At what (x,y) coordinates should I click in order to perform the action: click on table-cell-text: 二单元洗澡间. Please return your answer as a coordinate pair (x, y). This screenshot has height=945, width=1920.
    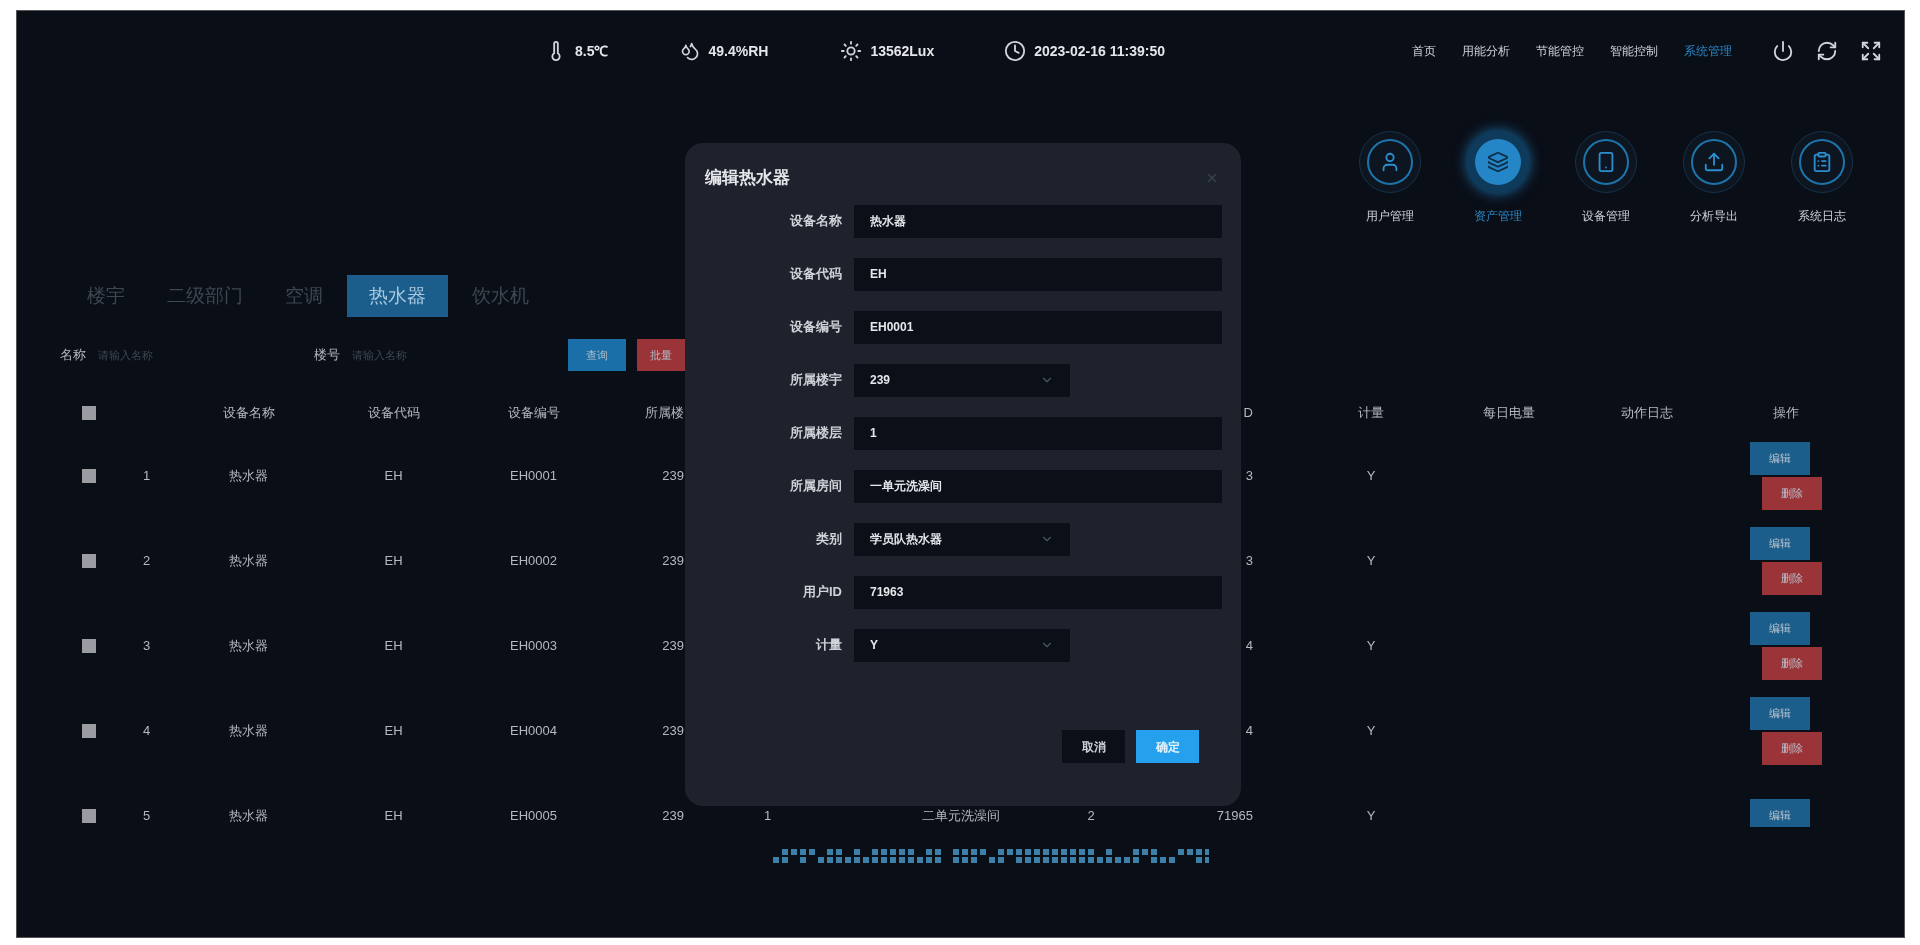
    Looking at the image, I should click on (961, 815).